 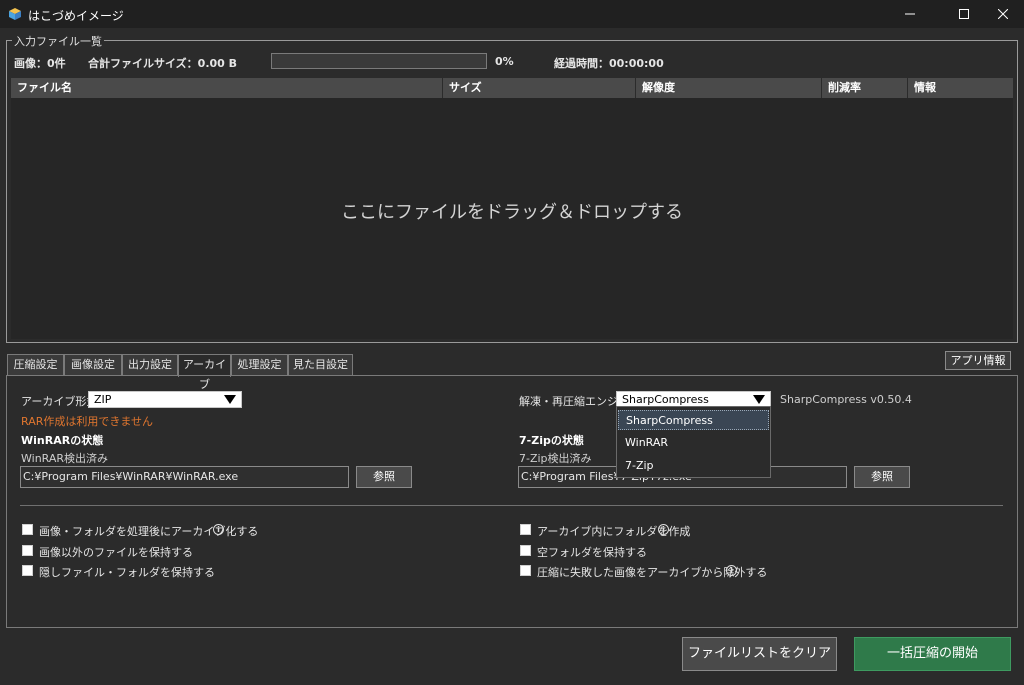 What do you see at coordinates (693, 466) in the screenshot?
I see `engine-option-7zip: 7-Zip` at bounding box center [693, 466].